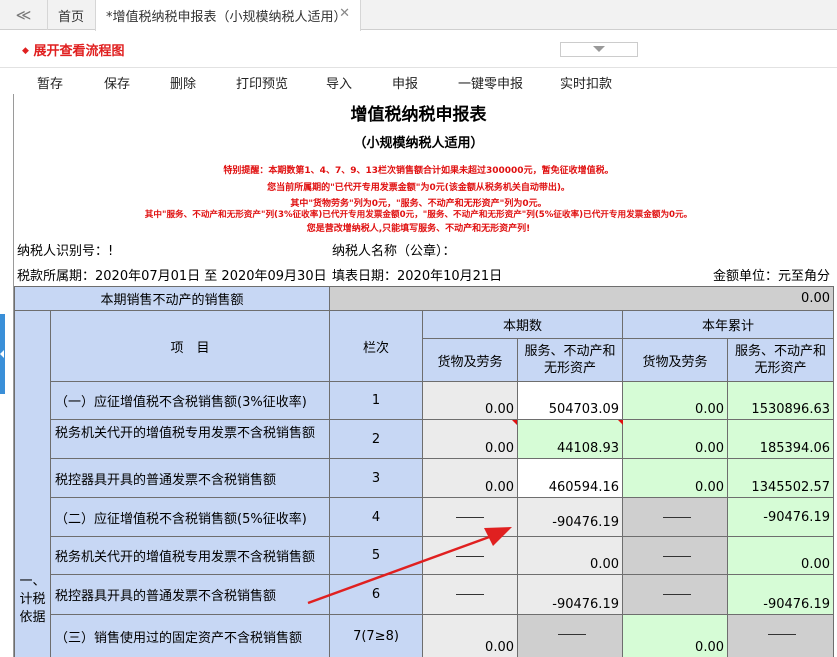  Describe the element at coordinates (418, 15) in the screenshot. I see `tab-bar: ≪ 首页 *增值税纳税申报表（小规模纳税人适用） ✕` at that location.